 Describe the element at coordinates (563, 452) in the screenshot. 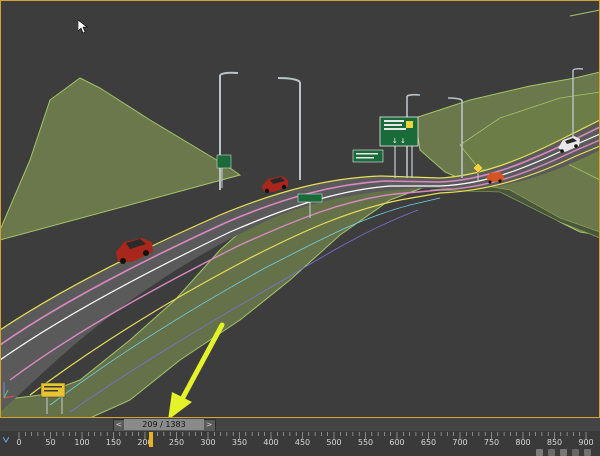

I see `filter-icon` at that location.